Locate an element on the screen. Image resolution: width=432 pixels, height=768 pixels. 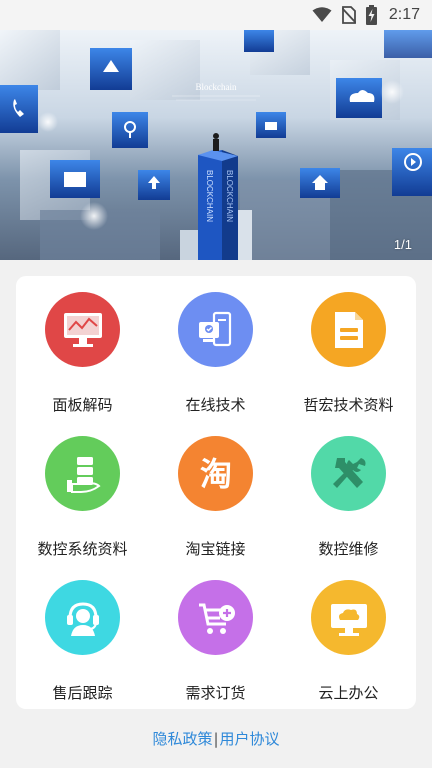
banner-page-indicator: 1/1 is located at coordinates (402, 244).